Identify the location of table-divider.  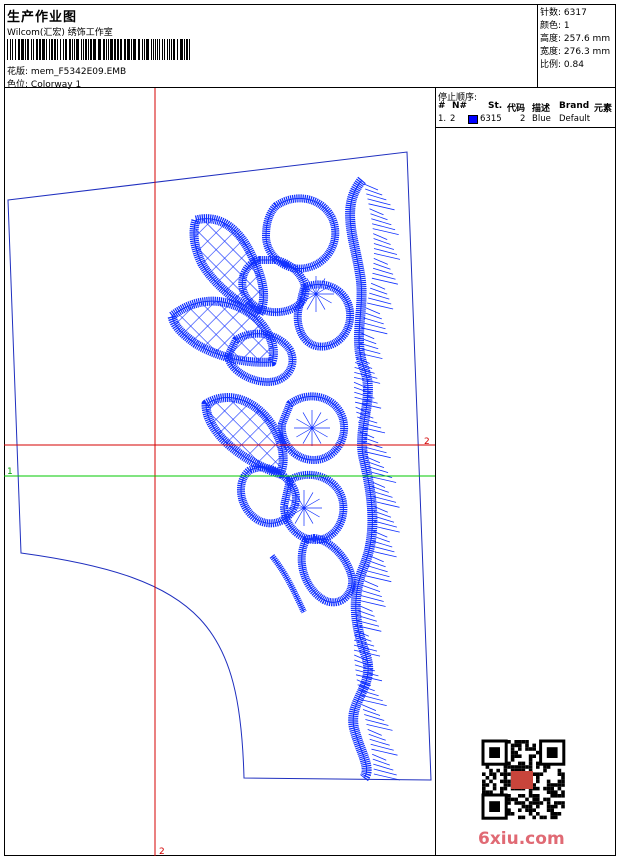
(526, 127).